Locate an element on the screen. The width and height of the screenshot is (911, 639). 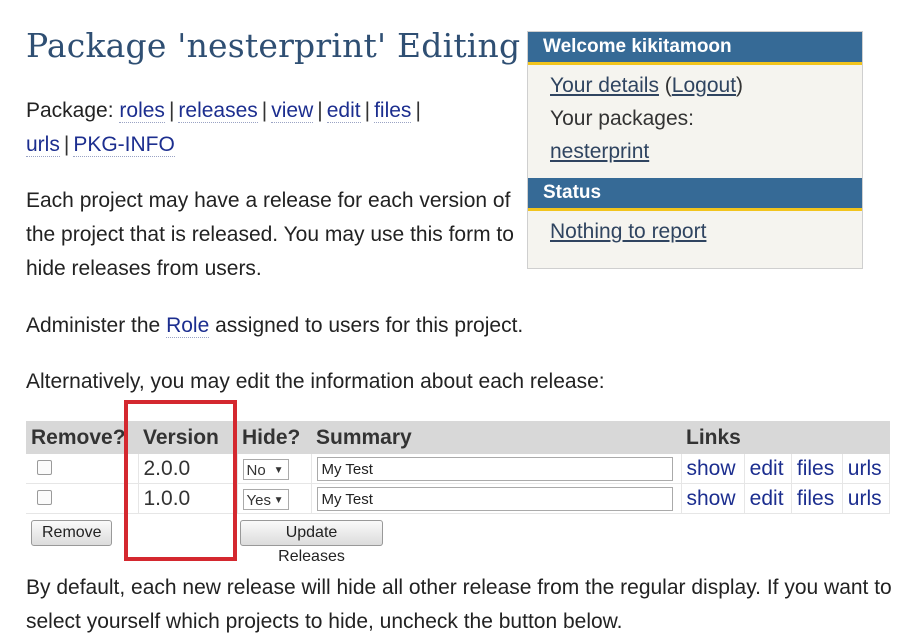
role-text-before: Administer the is located at coordinates (96, 325).